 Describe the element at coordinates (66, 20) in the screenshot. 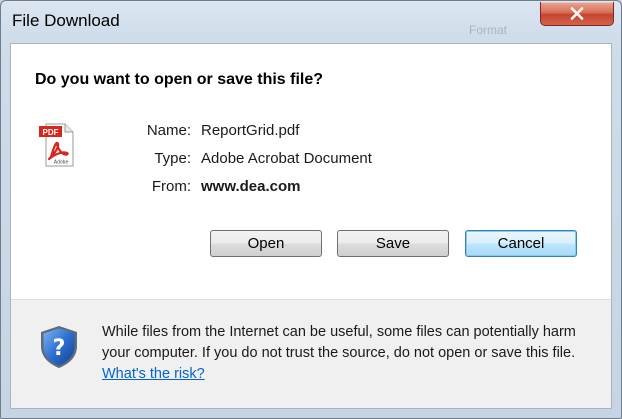

I see `window-title: File Download` at that location.